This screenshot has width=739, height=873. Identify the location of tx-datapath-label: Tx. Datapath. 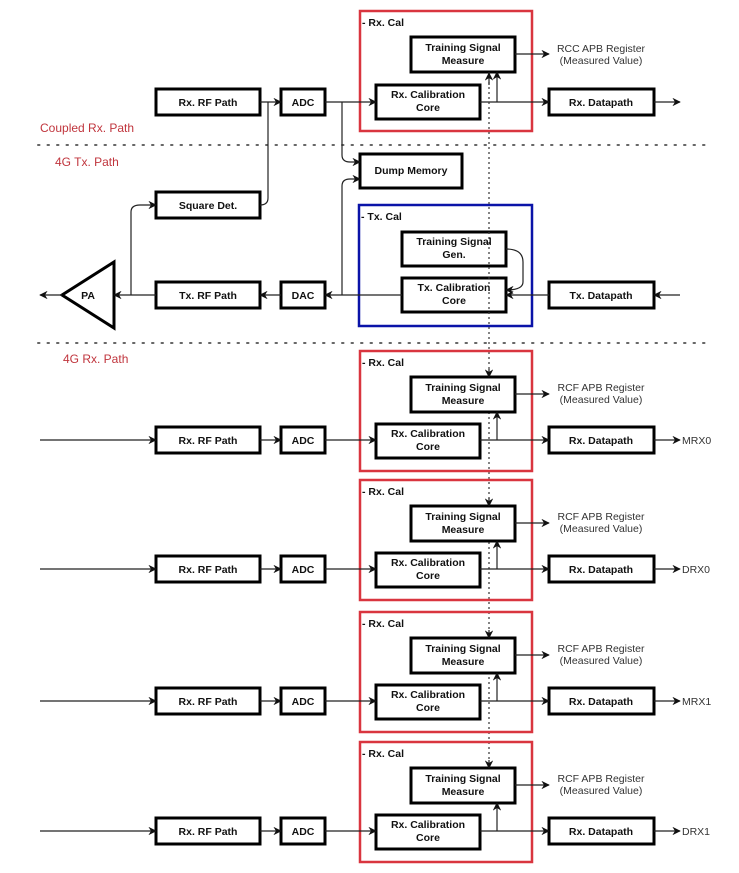
(600, 296).